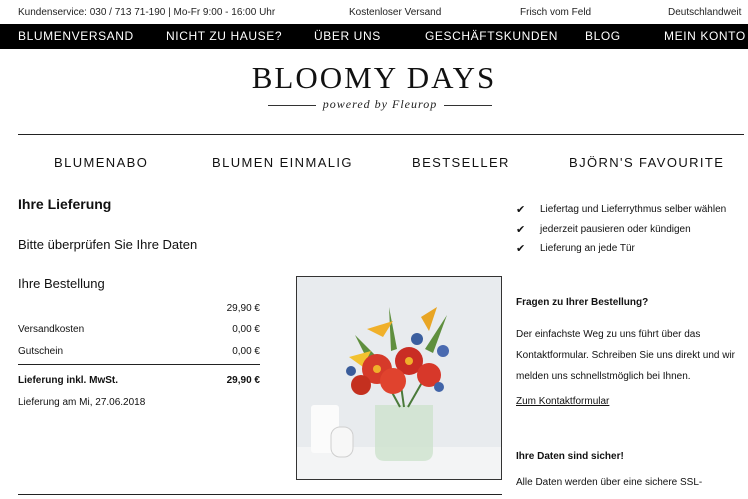 The width and height of the screenshot is (748, 499). I want to click on order-heading: Ihre Bestellung, so click(61, 283).